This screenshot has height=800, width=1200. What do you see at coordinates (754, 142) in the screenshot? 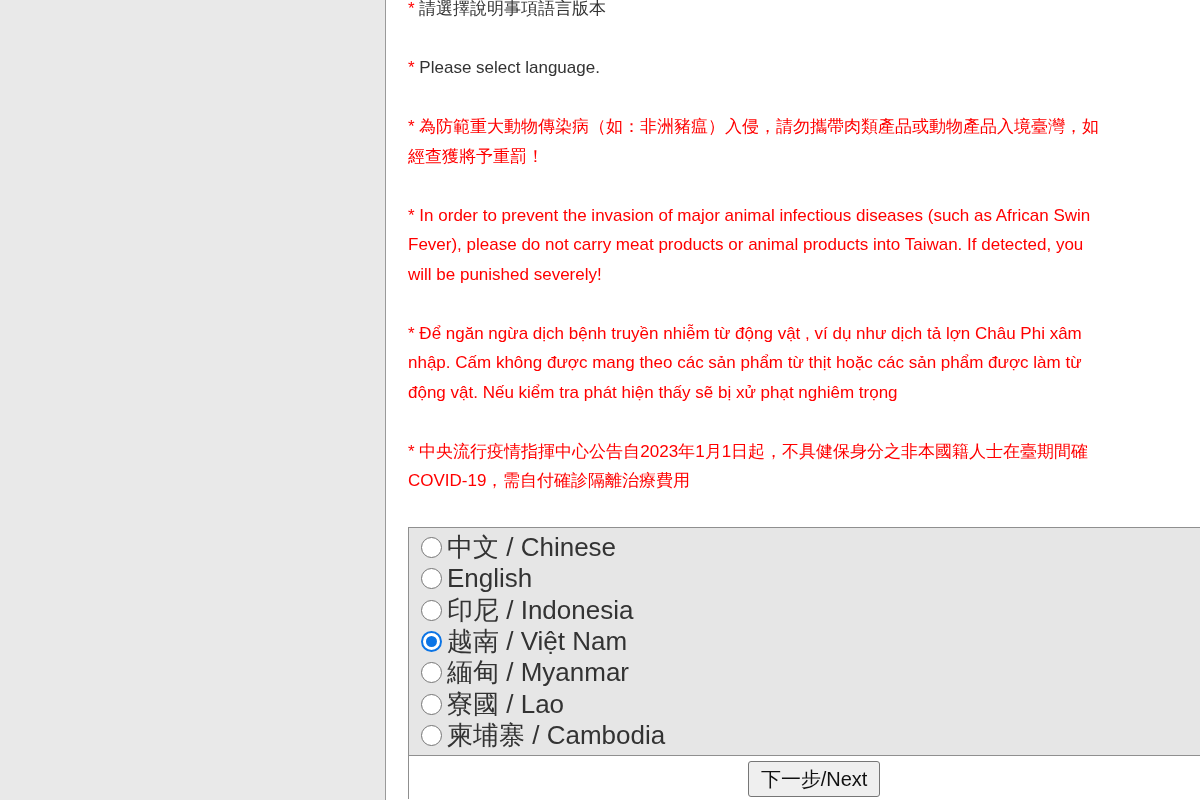
I see `warning-notice: * 為防範重大動物傳染病（如：非洲豬瘟）入侵，請勿攜帶肉類產品或動物產品入境臺灣，如 經查獲將予重罰！` at bounding box center [754, 142].